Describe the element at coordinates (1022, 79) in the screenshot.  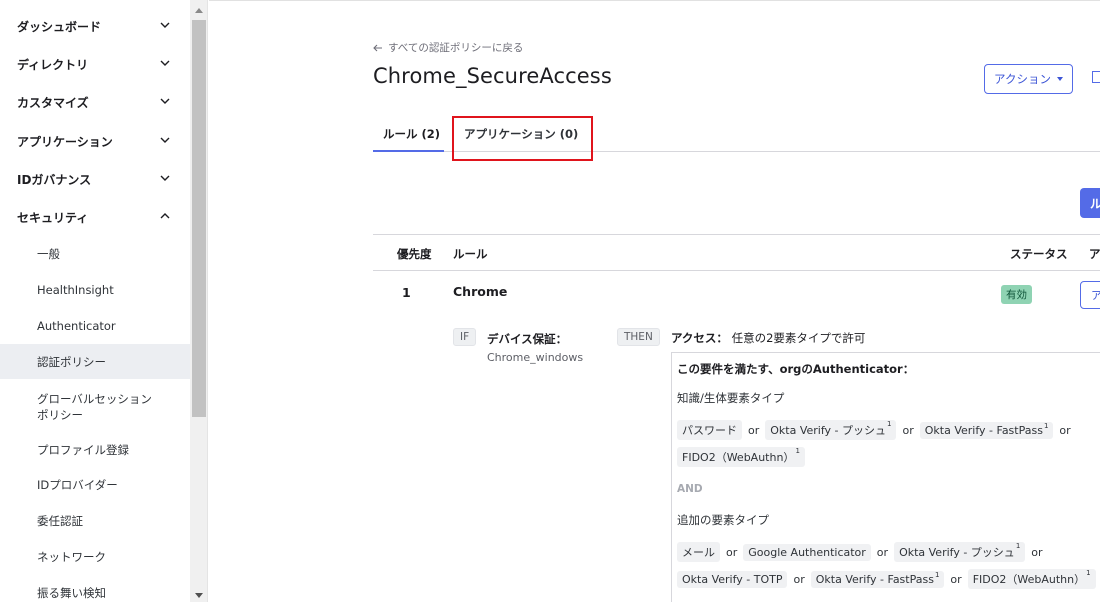
I see `actions-button-label: アクション` at that location.